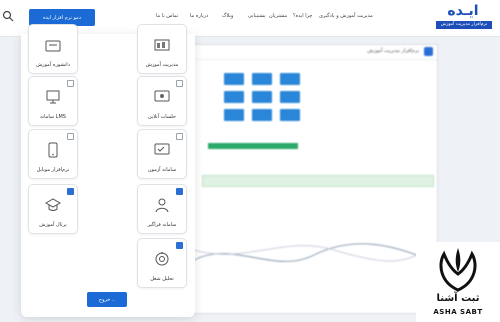 The width and height of the screenshot is (500, 322). Describe the element at coordinates (53, 117) in the screenshot. I see `module-label: سامانه LMS` at that location.